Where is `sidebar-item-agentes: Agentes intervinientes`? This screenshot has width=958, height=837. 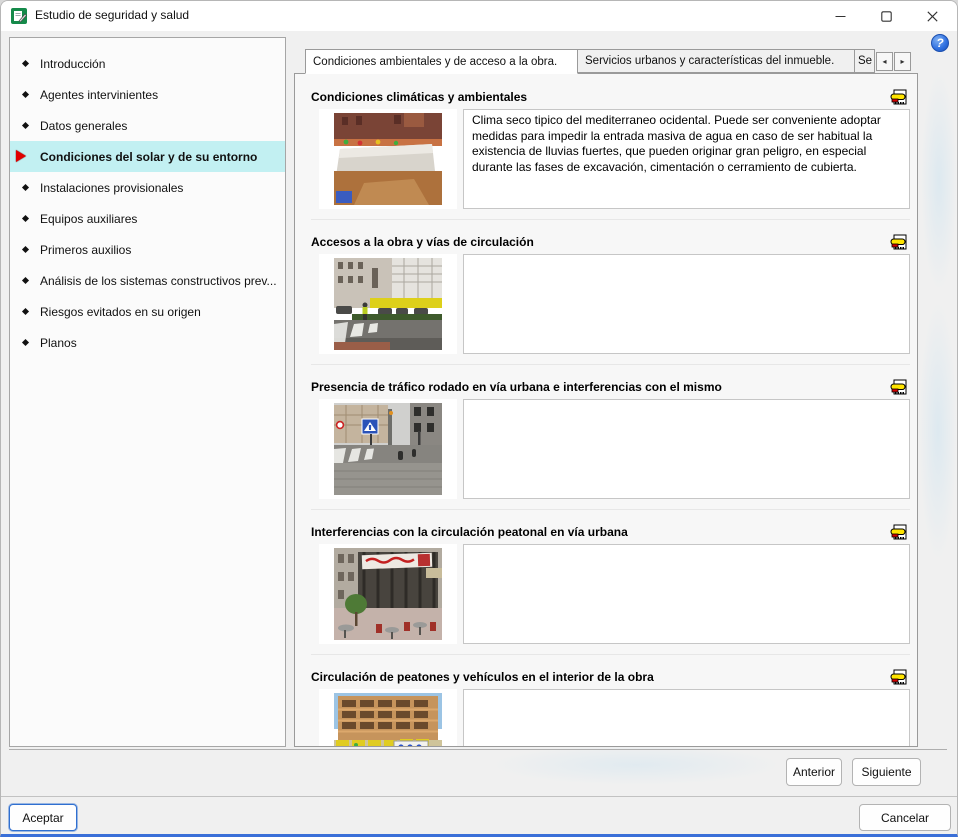 sidebar-item-agentes: Agentes intervinientes is located at coordinates (147, 94).